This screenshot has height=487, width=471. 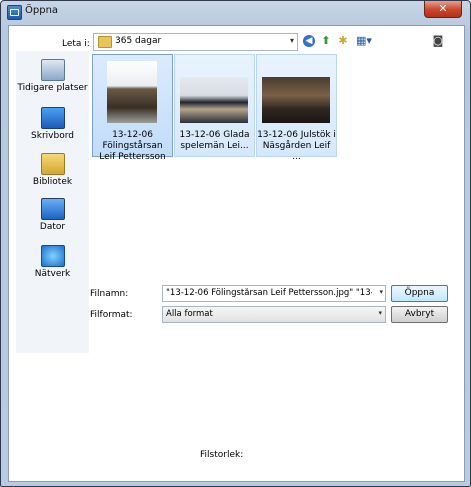 What do you see at coordinates (42, 10) in the screenshot?
I see `window-title: Öppna` at bounding box center [42, 10].